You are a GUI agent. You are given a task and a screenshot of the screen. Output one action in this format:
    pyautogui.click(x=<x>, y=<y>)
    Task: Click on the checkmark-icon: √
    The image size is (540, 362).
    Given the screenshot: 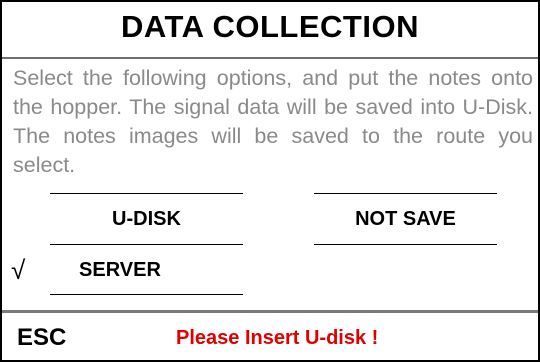 What is the action you would take?
    pyautogui.click(x=18, y=270)
    